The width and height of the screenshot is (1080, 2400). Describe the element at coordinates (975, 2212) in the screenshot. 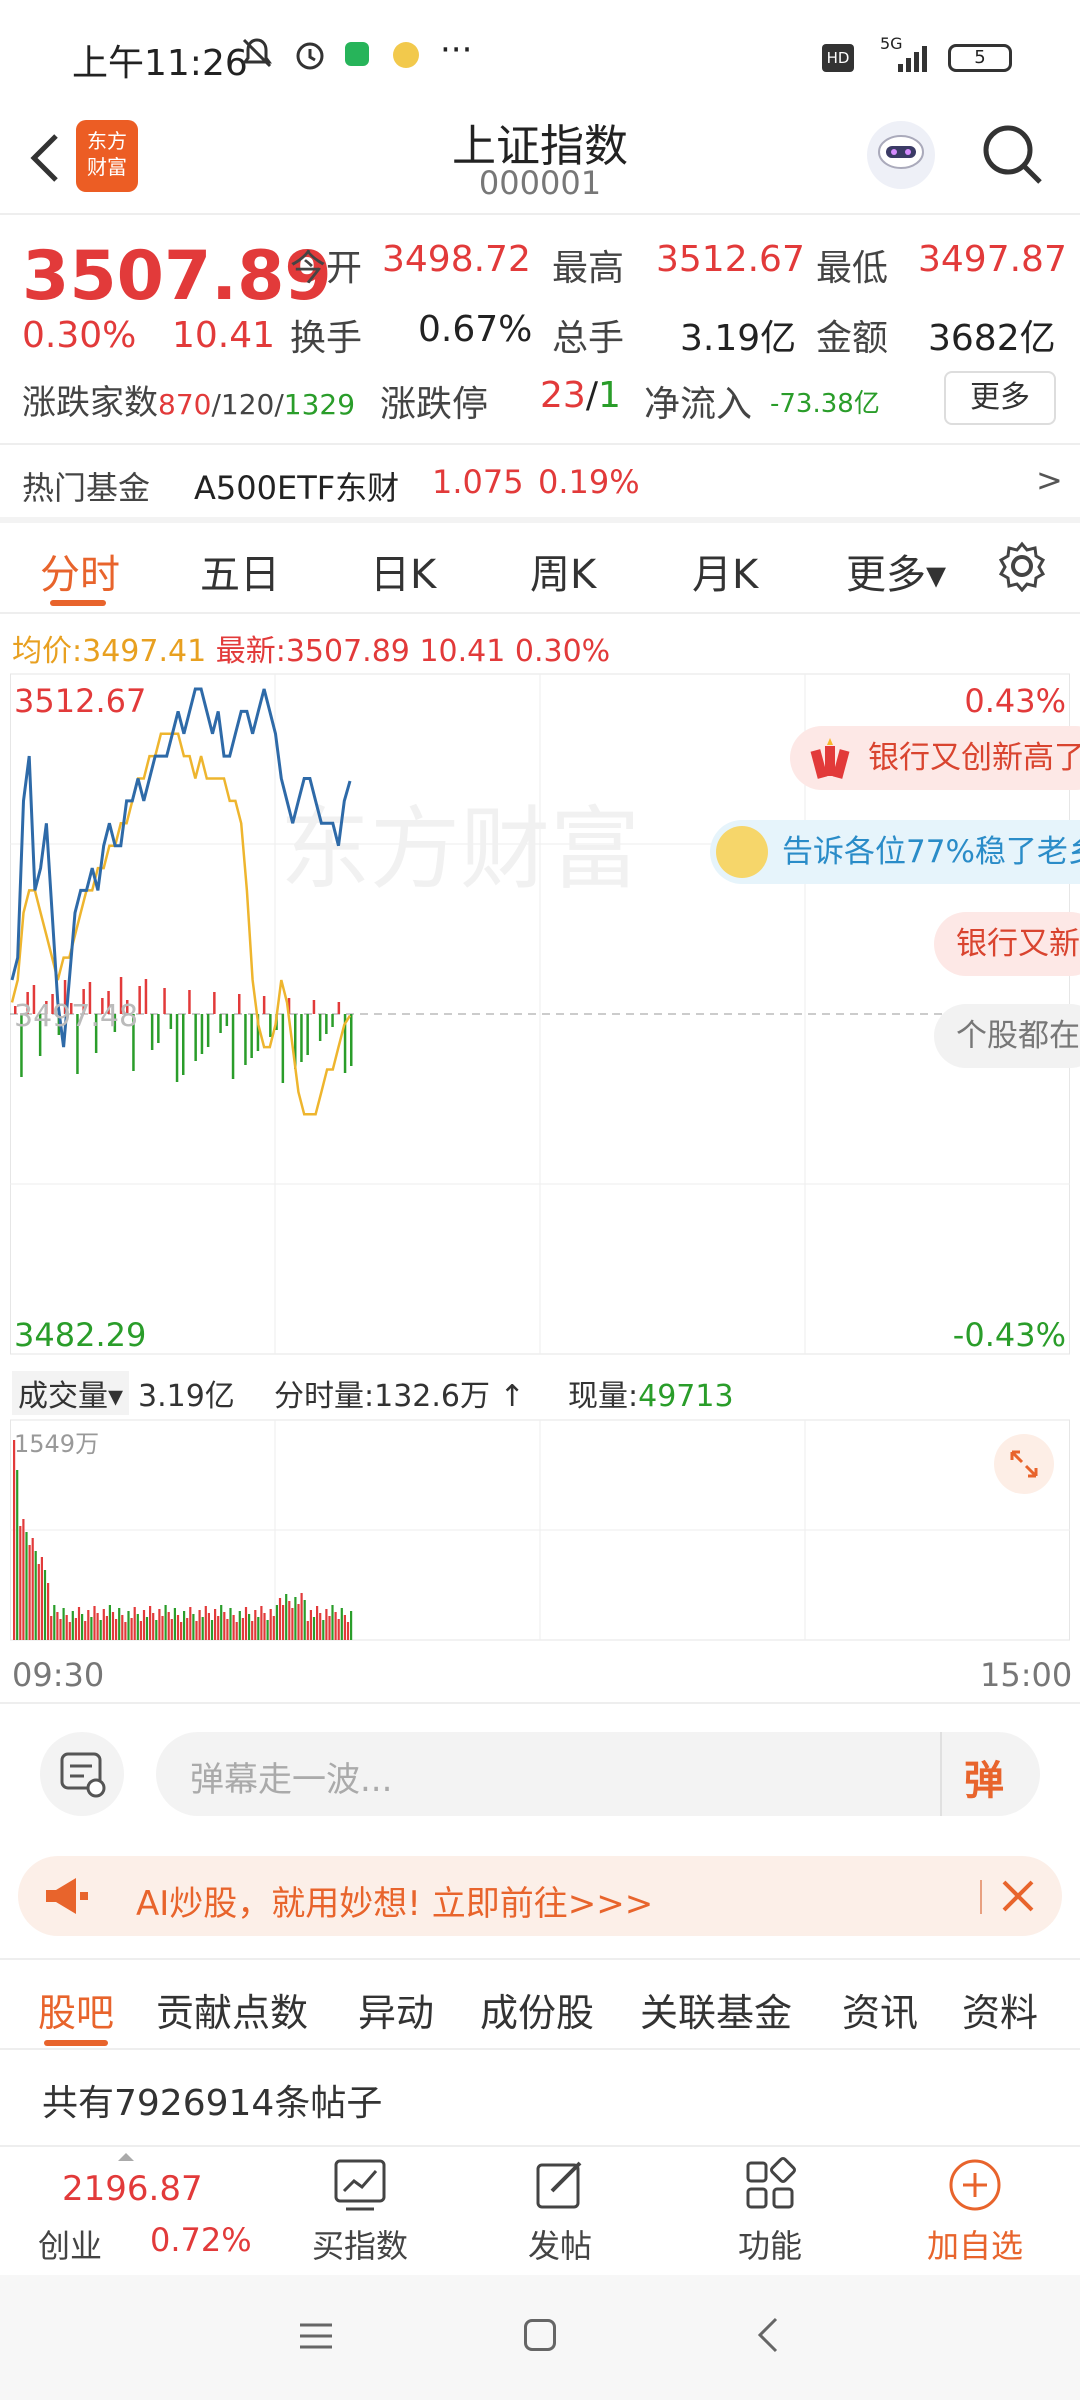

I see `add-watchlist-button: 加自选` at that location.